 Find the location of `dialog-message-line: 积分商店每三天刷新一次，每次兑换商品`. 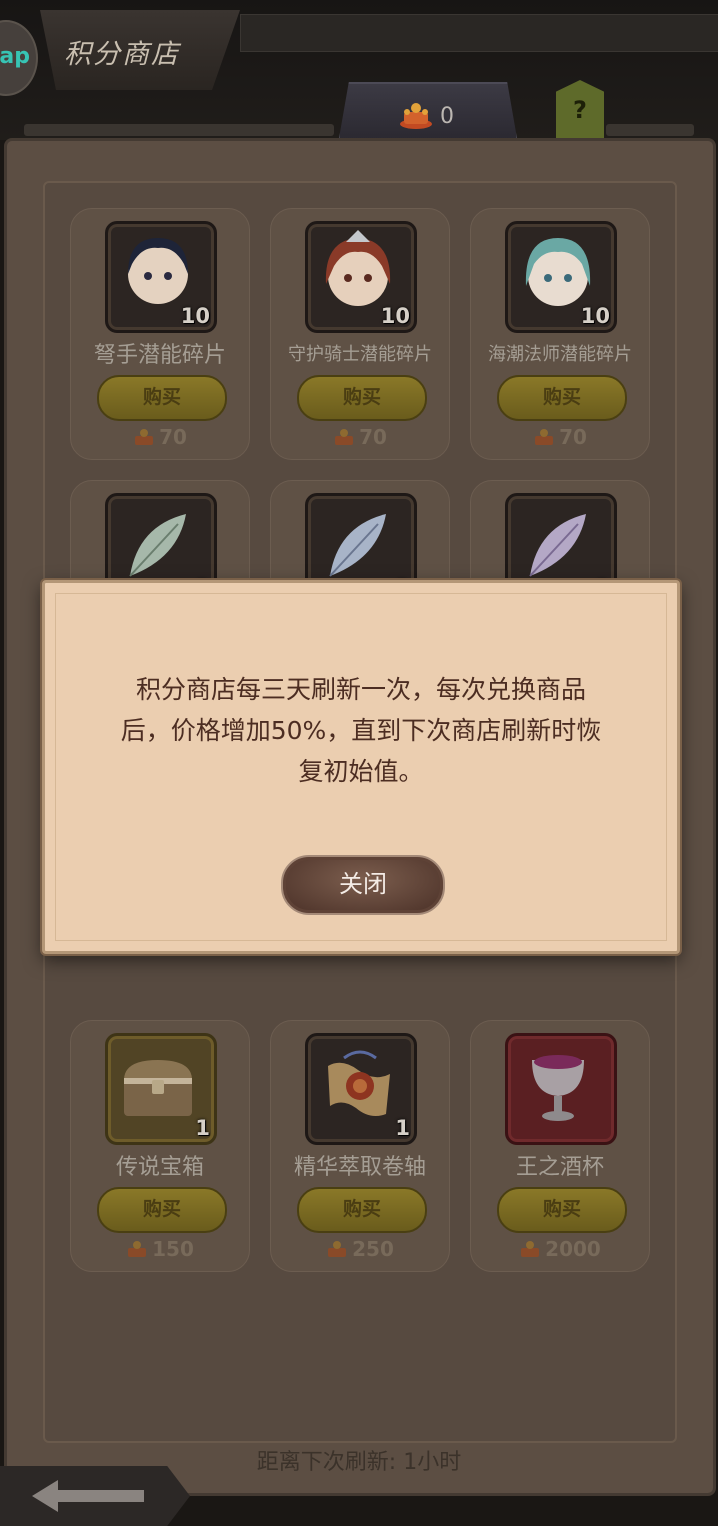

dialog-message-line: 积分商店每三天刷新一次，每次兑换商品 is located at coordinates (360, 689).